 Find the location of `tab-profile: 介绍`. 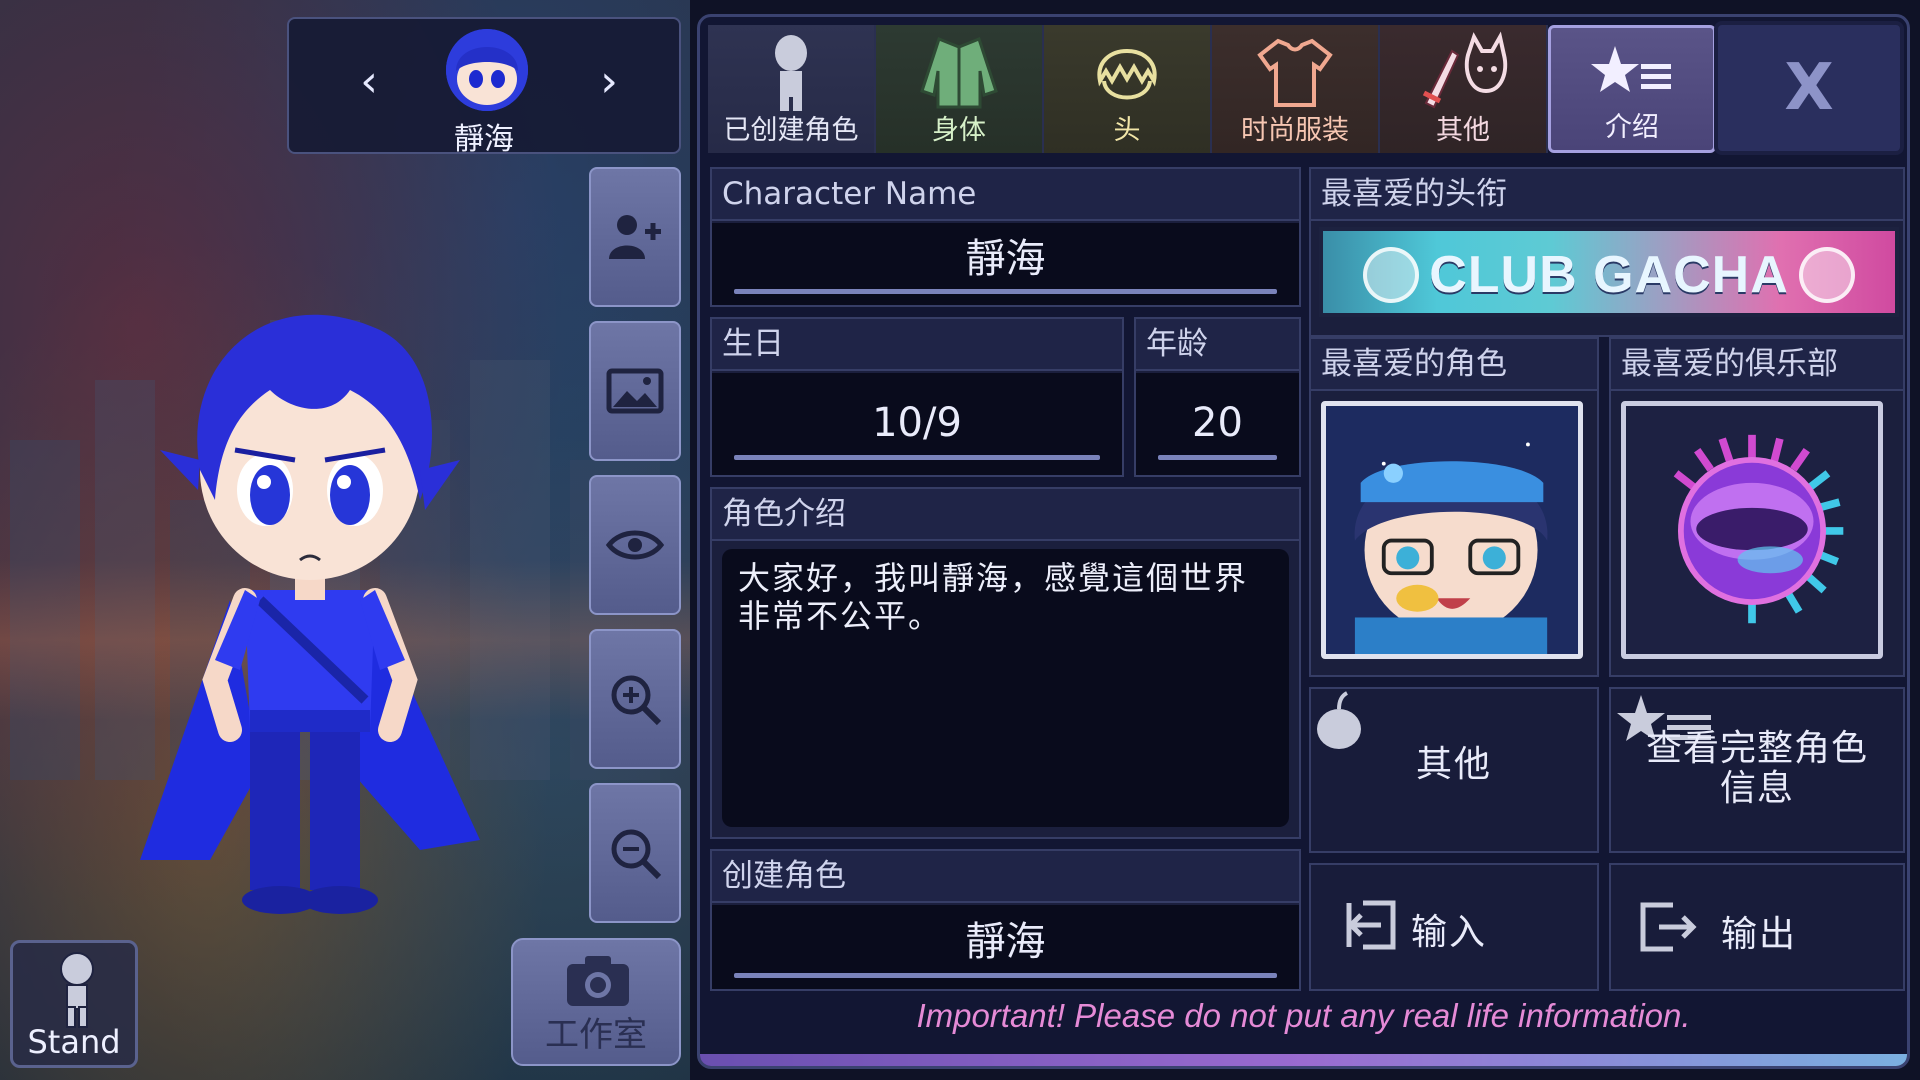

tab-profile: 介绍 is located at coordinates (1632, 89).